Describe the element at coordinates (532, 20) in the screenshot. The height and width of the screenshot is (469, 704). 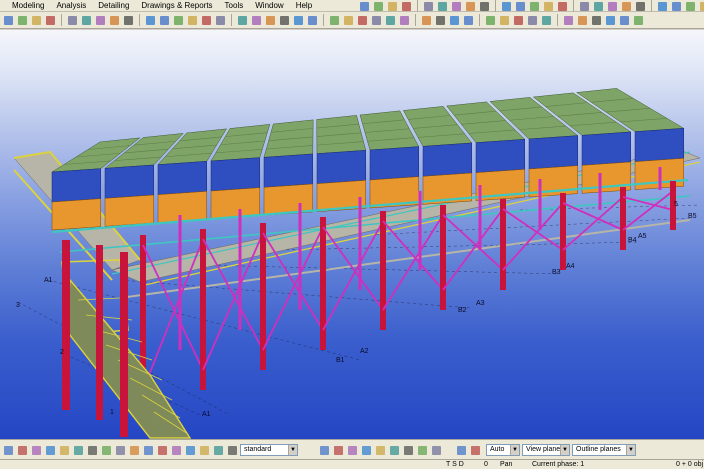
I see `filter-icon` at that location.